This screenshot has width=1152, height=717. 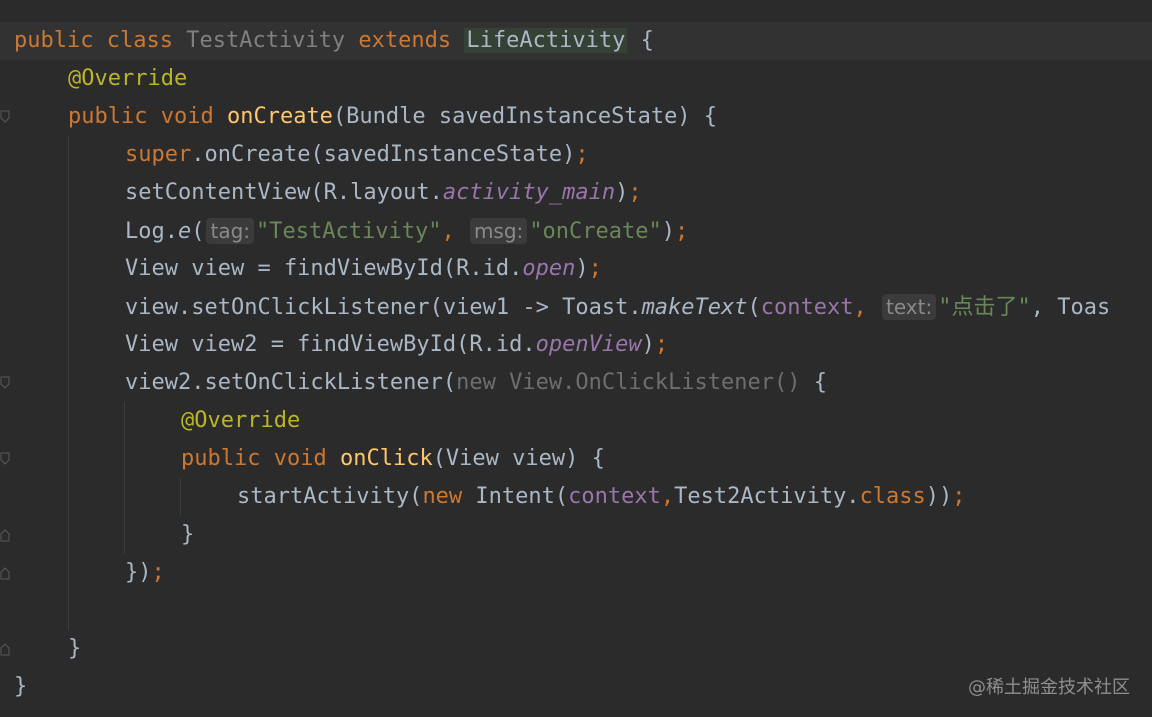 I want to click on code-text: startActivity(, so click(x=330, y=496).